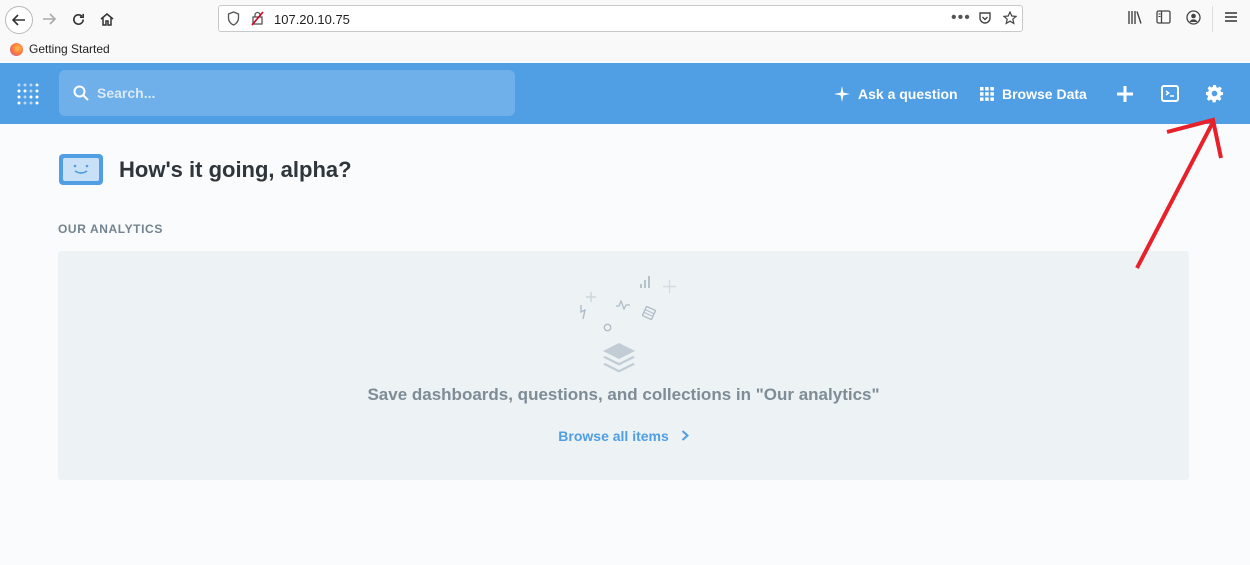 This screenshot has width=1250, height=565. What do you see at coordinates (1214, 93) in the screenshot?
I see `gear-icon` at bounding box center [1214, 93].